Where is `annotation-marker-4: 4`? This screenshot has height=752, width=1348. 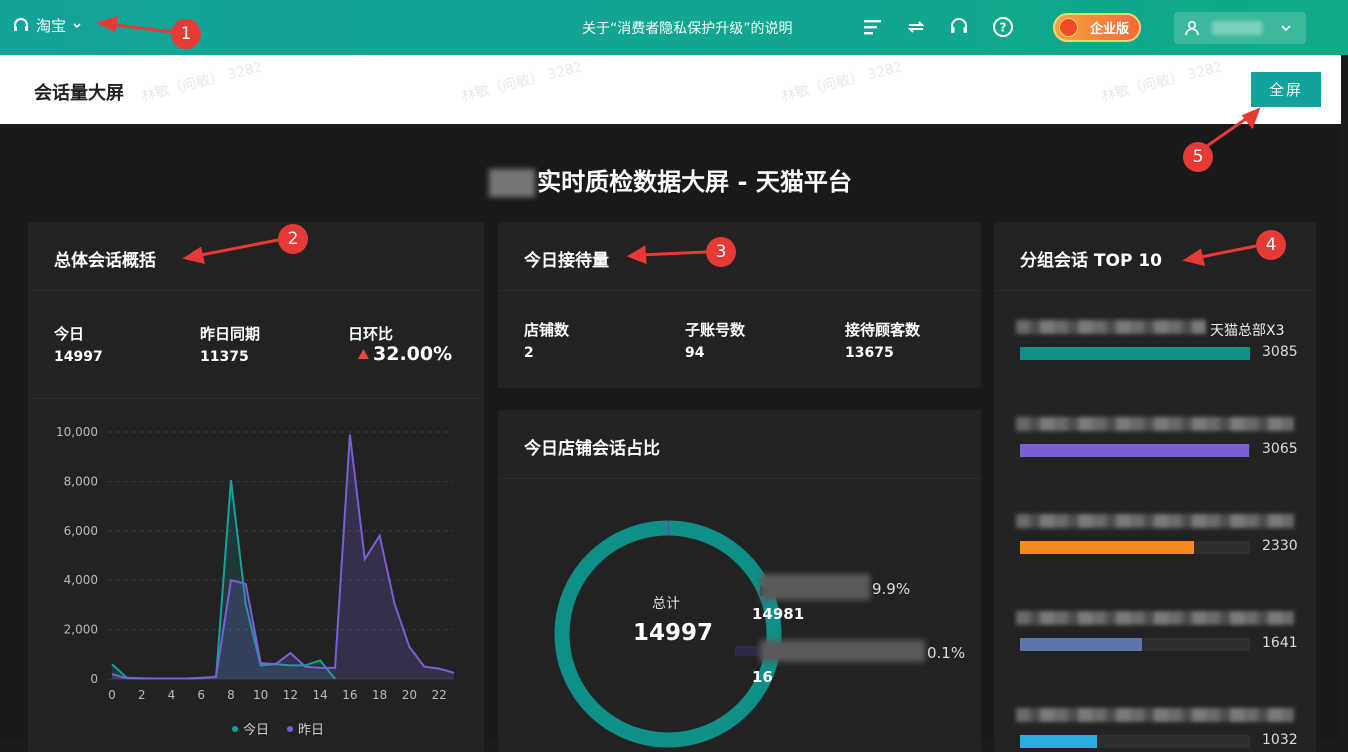 annotation-marker-4: 4 is located at coordinates (1271, 245).